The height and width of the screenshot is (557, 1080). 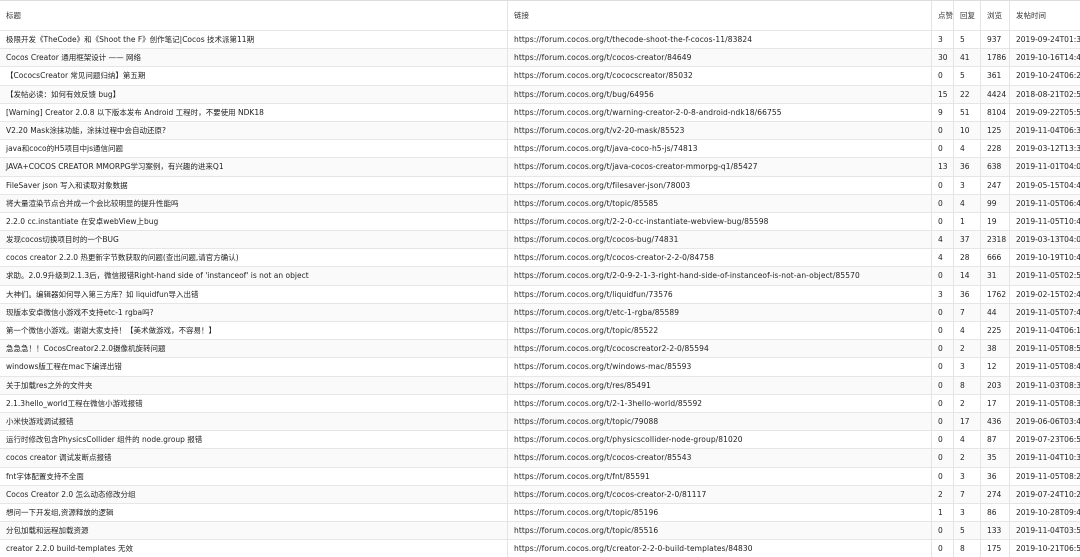 What do you see at coordinates (253, 348) in the screenshot?
I see `topic-title-cell: 急急急！！CocosCreator2.2.0摄像机旋转问题` at bounding box center [253, 348].